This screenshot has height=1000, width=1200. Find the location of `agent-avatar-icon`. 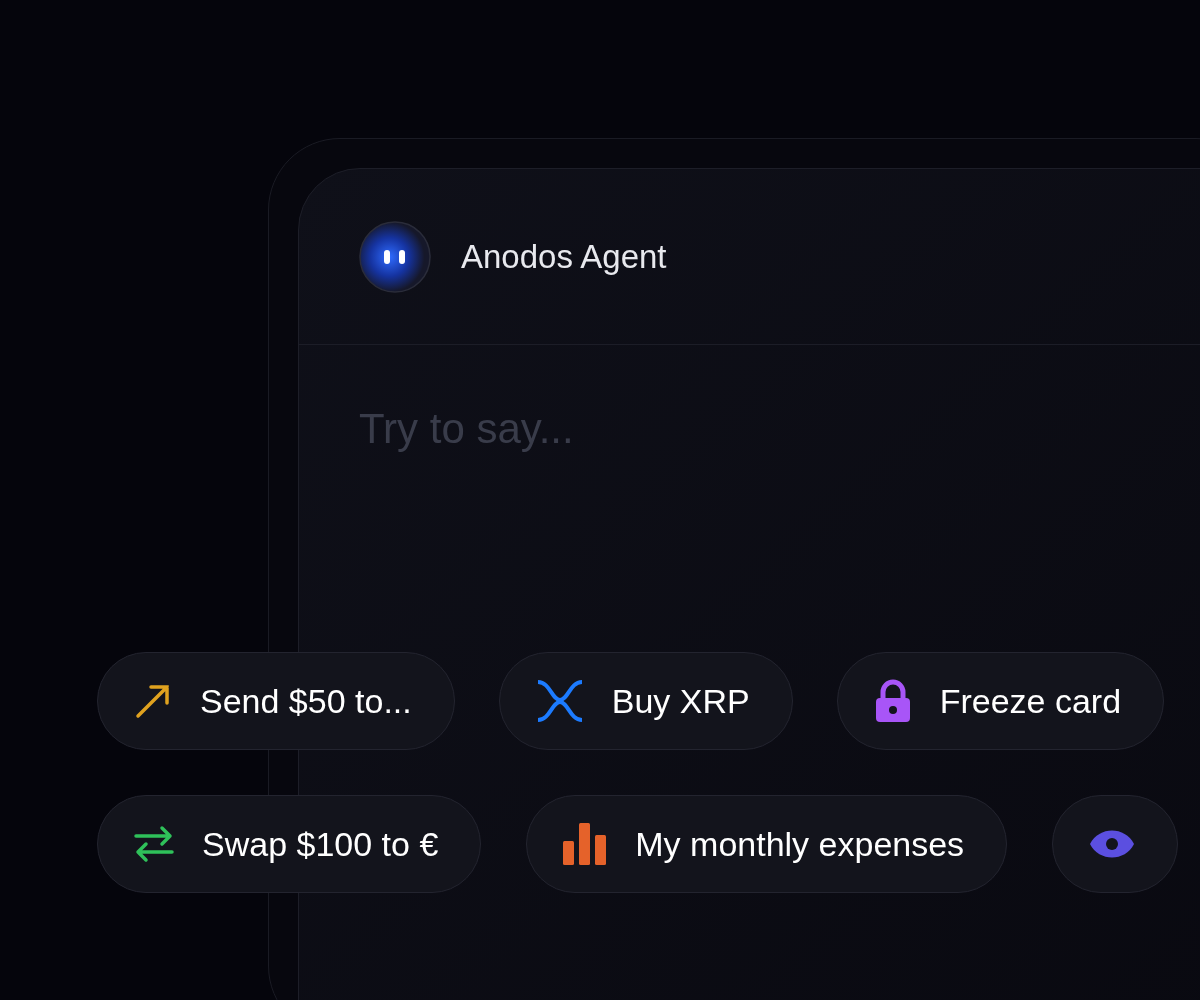

agent-avatar-icon is located at coordinates (395, 256).